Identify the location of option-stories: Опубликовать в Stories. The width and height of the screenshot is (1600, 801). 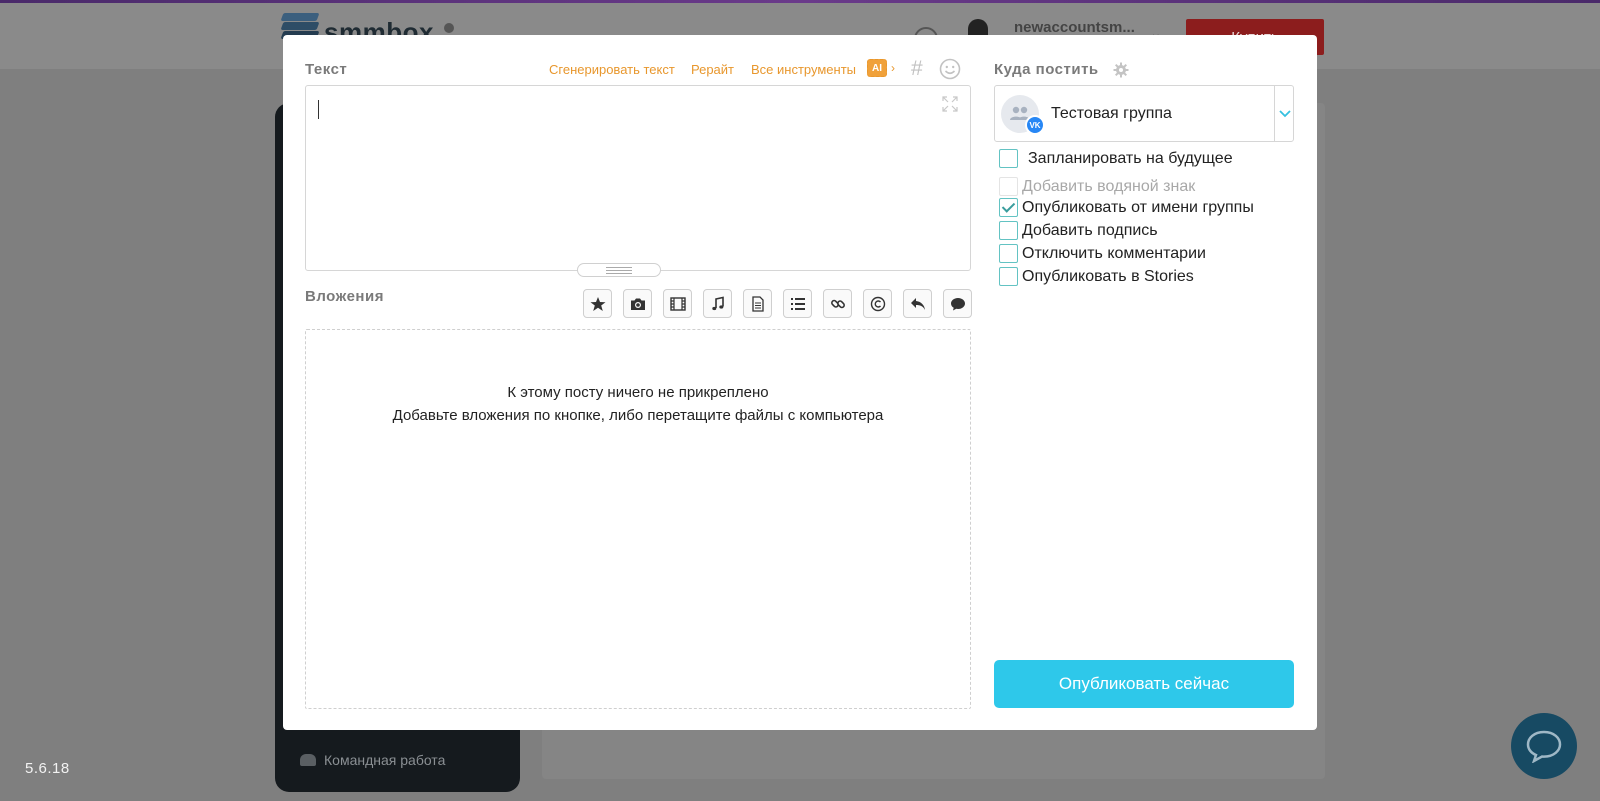
(1096, 276).